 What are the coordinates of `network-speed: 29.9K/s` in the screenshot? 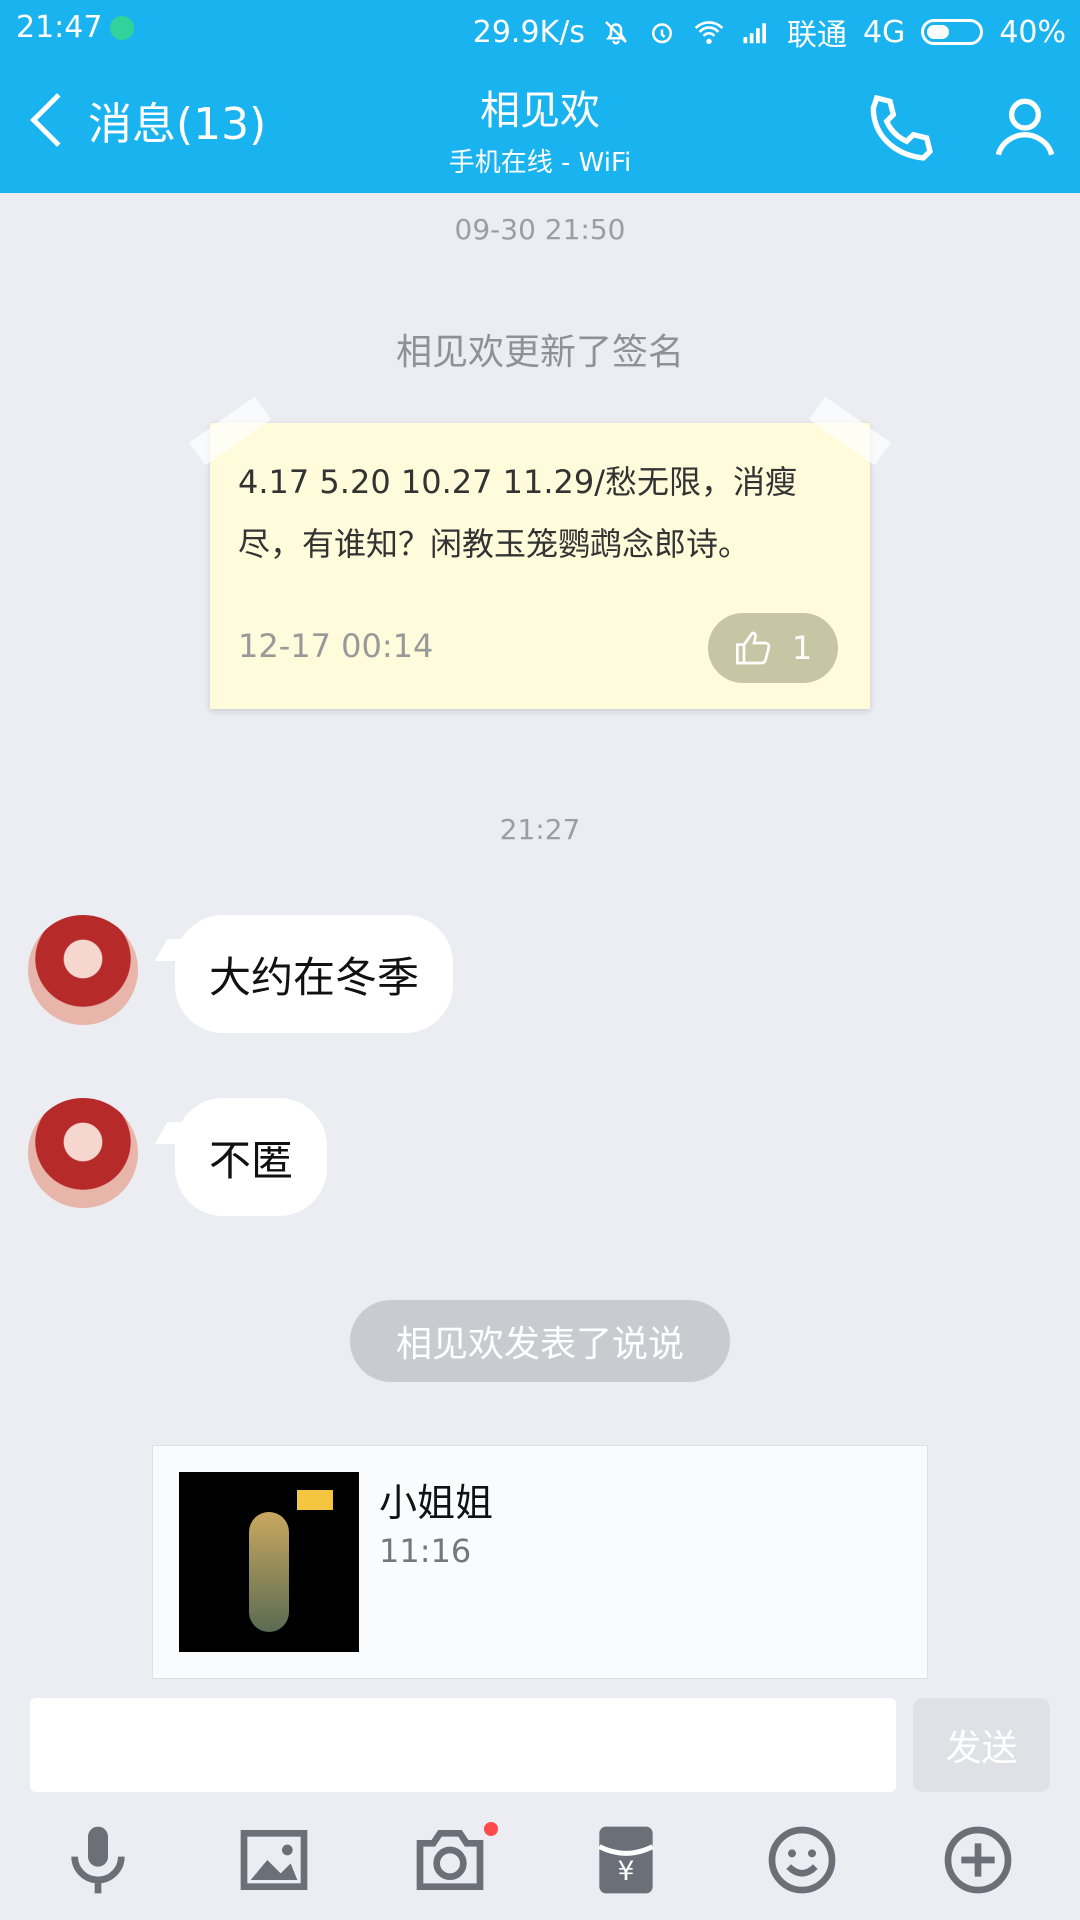 It's located at (528, 32).